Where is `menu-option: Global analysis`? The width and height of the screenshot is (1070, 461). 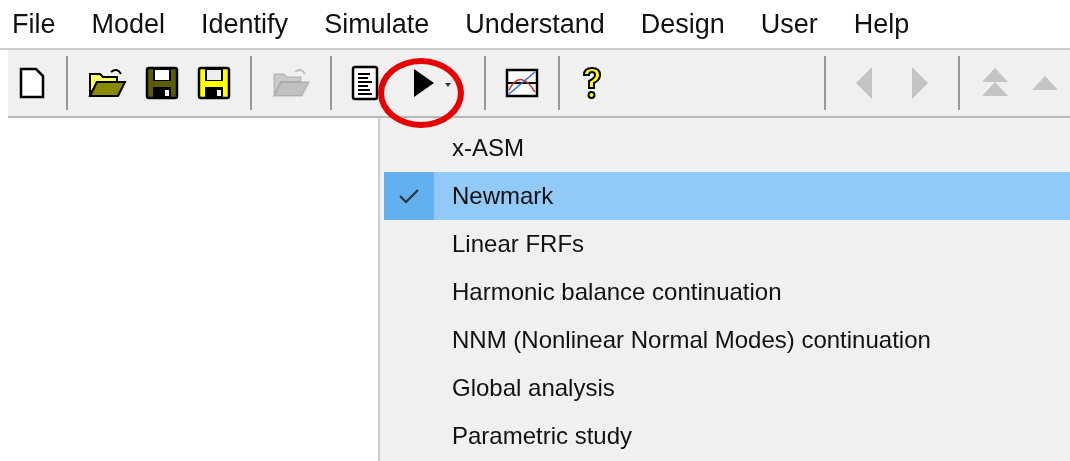 menu-option: Global analysis is located at coordinates (727, 388).